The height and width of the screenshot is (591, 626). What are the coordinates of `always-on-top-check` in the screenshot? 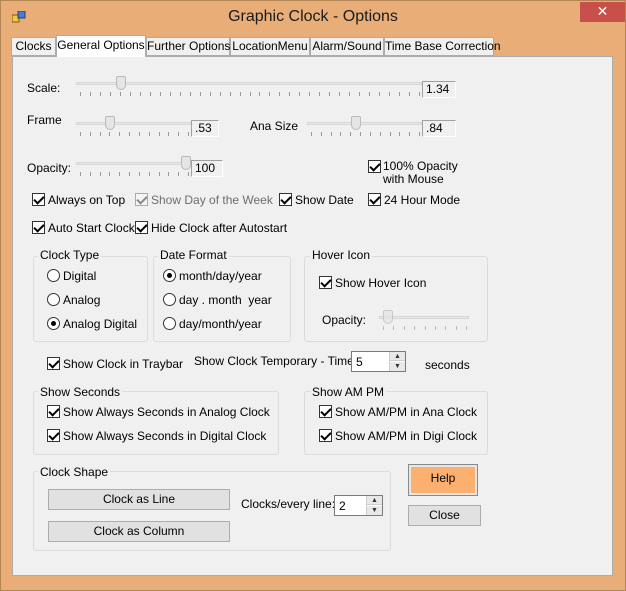 It's located at (38, 199).